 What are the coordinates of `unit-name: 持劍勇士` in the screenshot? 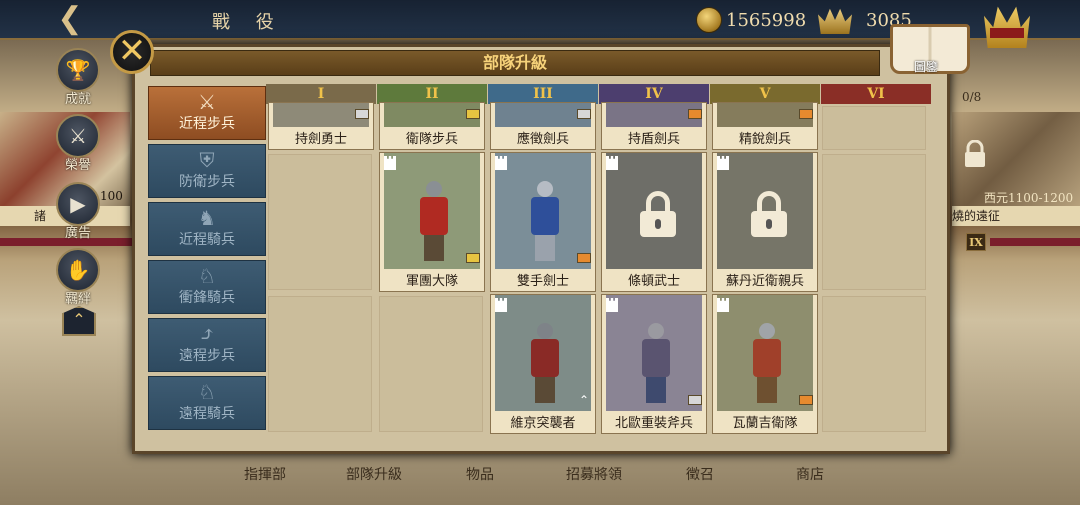 It's located at (320, 139).